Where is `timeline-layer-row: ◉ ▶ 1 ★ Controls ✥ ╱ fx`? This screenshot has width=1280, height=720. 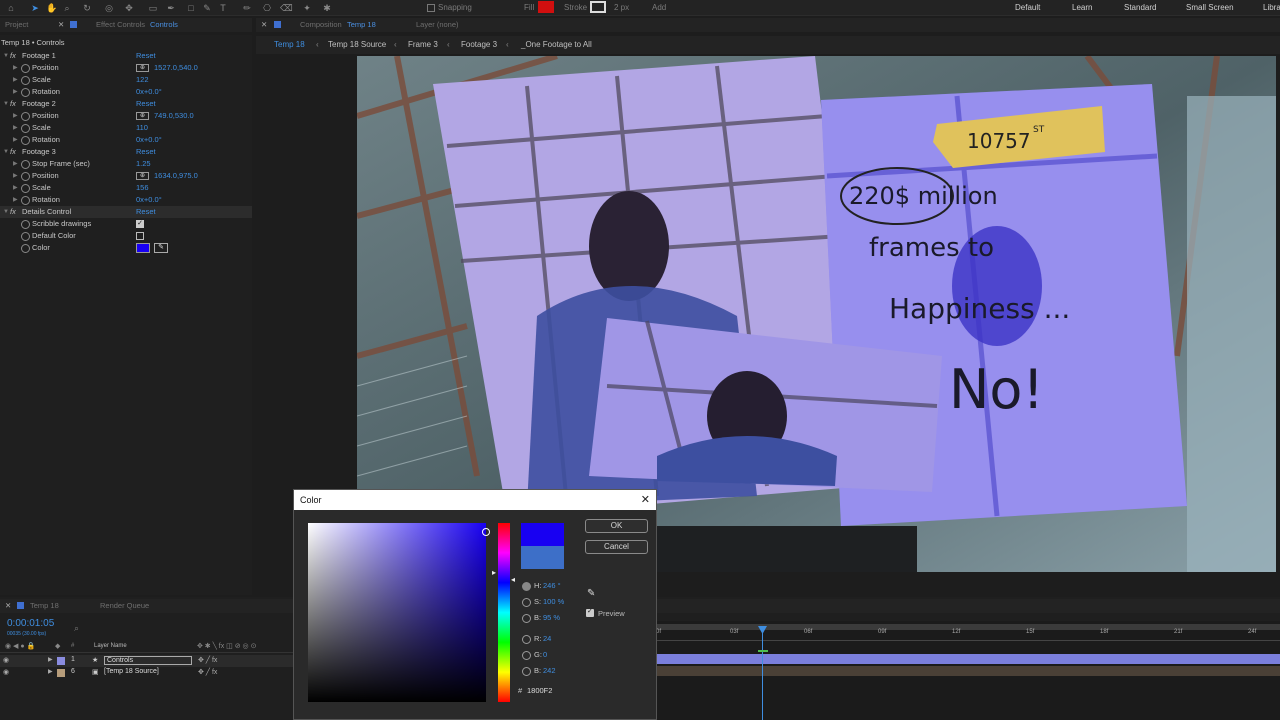 timeline-layer-row: ◉ ▶ 1 ★ Controls ✥ ╱ fx is located at coordinates (147, 661).